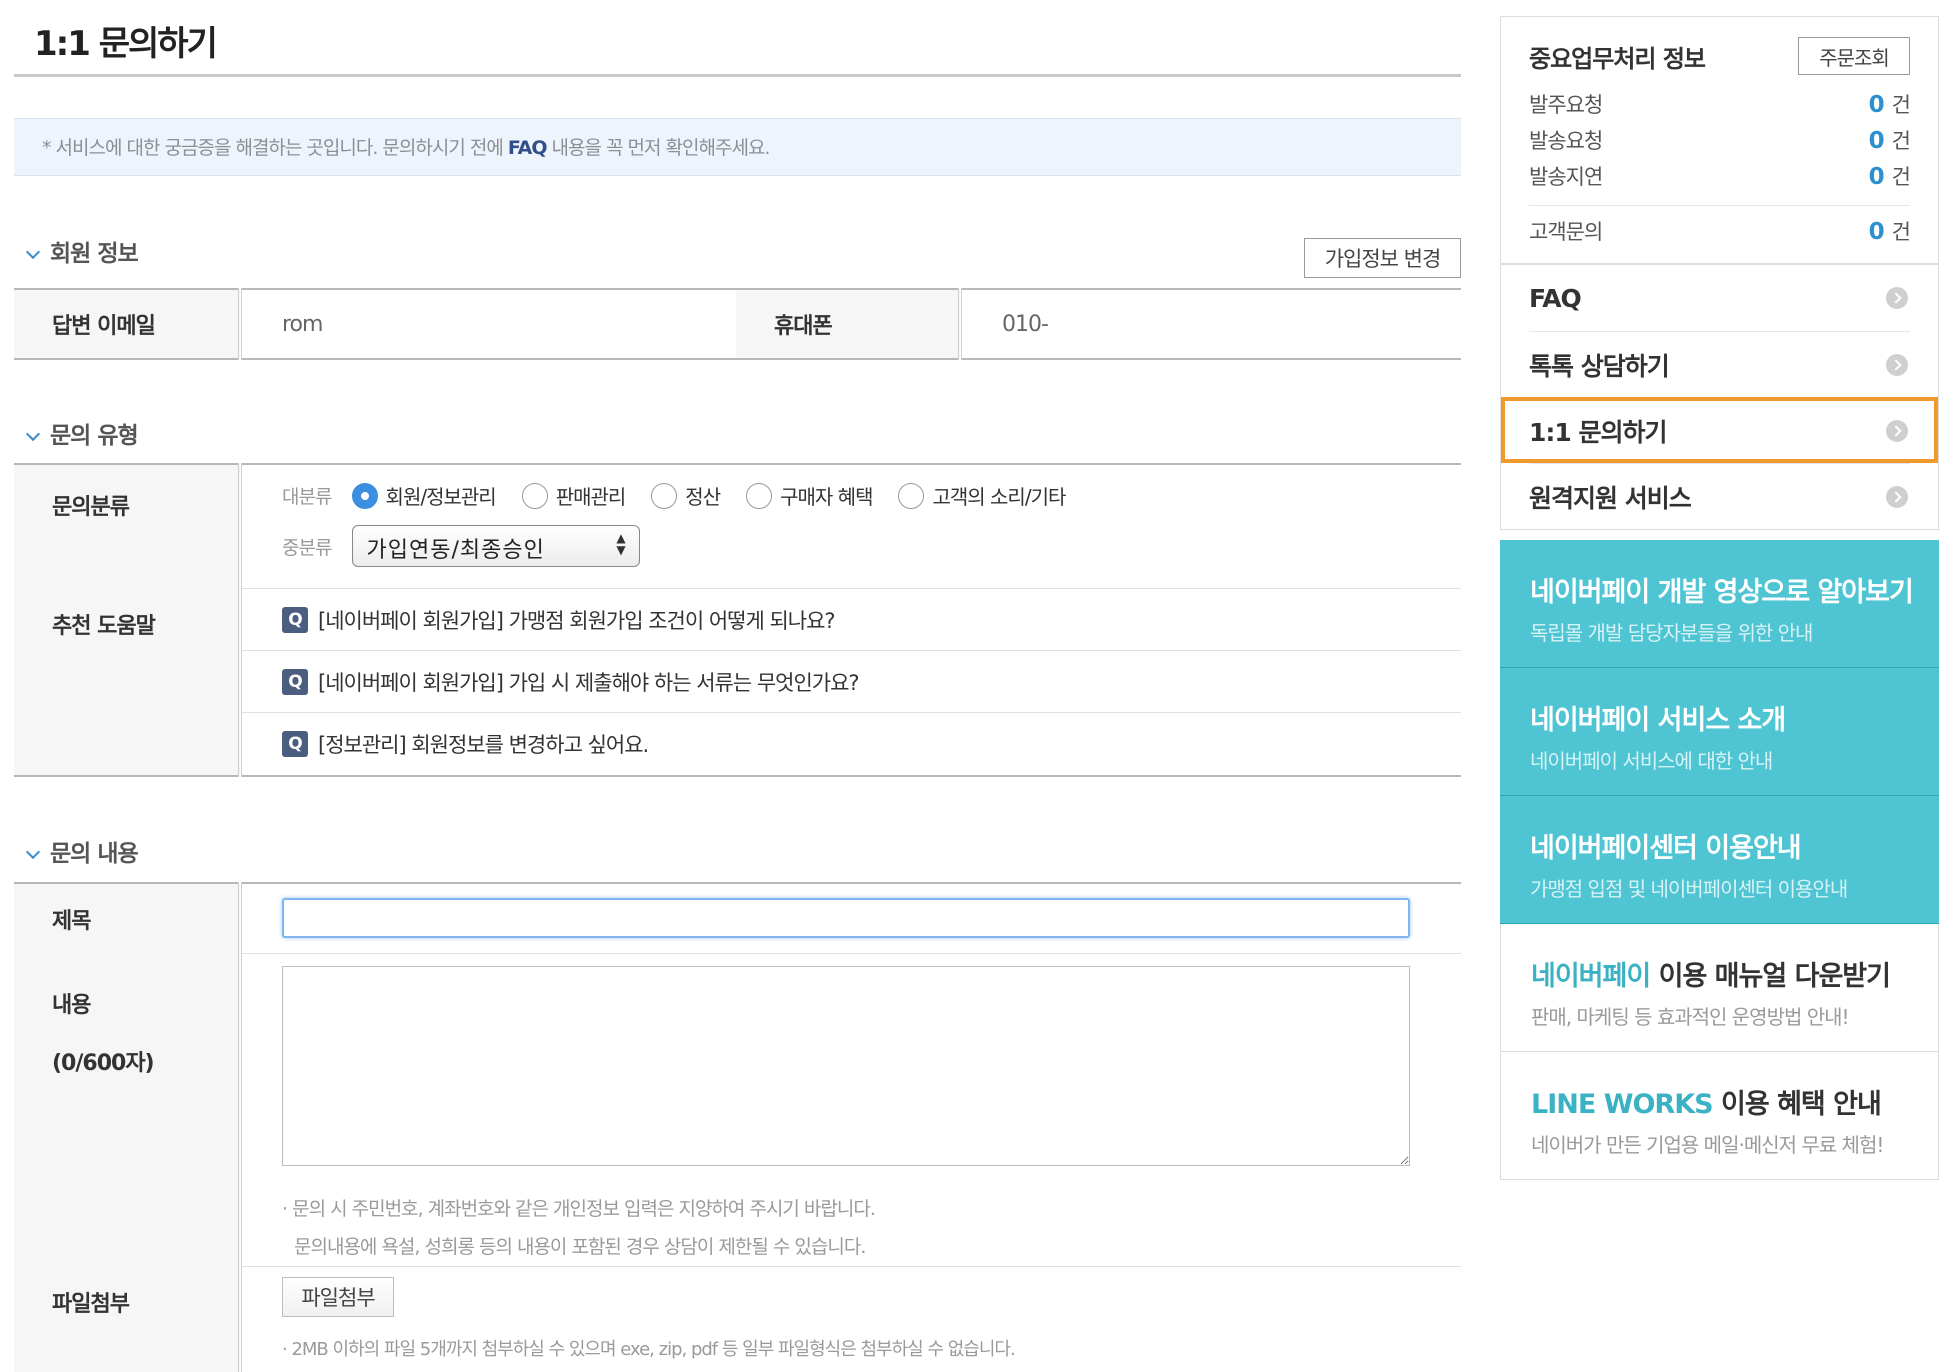 Image resolution: width=1950 pixels, height=1372 pixels. What do you see at coordinates (1719, 364) in the screenshot?
I see `sidebar-menu-item: 톡톡 상담하기` at bounding box center [1719, 364].